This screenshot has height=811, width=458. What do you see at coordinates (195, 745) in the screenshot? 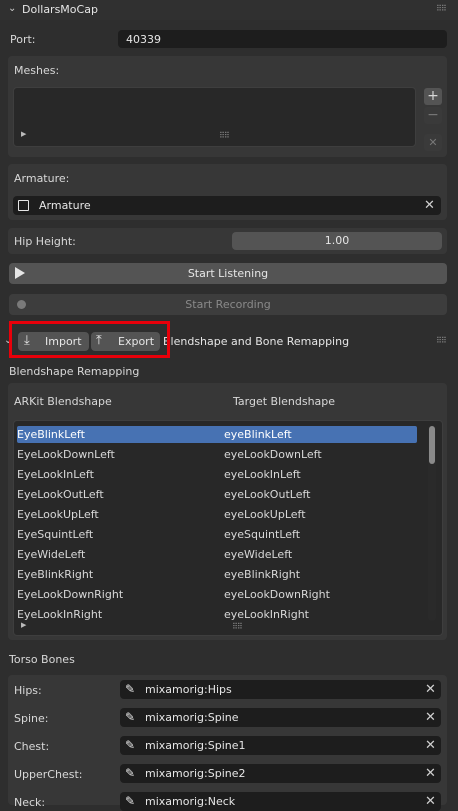
I see `bone-value: mixamorig:Spine1` at bounding box center [195, 745].